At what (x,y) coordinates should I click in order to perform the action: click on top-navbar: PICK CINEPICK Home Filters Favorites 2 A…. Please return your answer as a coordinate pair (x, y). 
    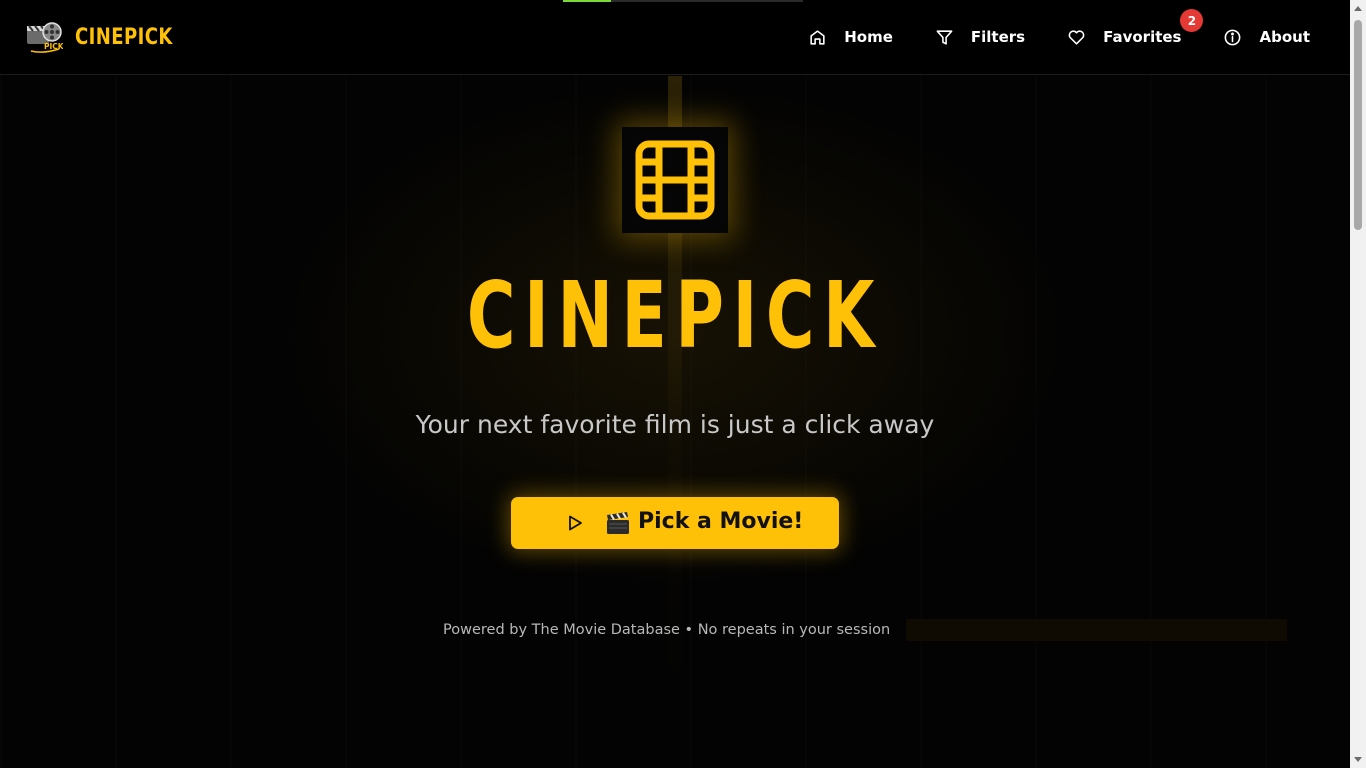
    Looking at the image, I should click on (675, 37).